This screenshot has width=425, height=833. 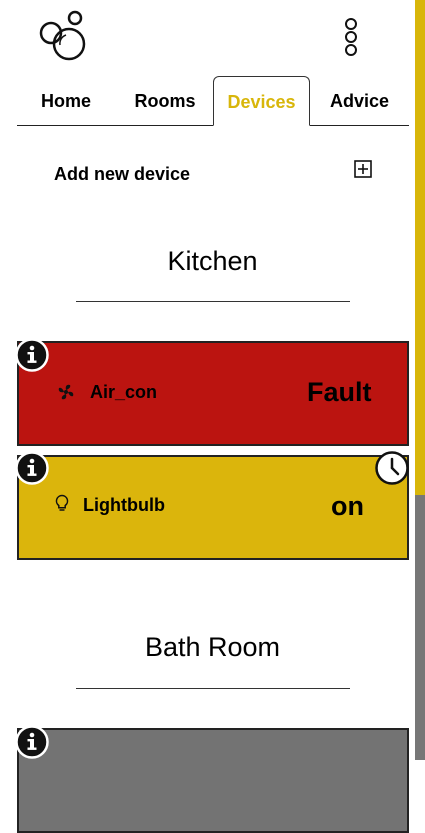 What do you see at coordinates (62, 502) in the screenshot?
I see `lightbulb-icon` at bounding box center [62, 502].